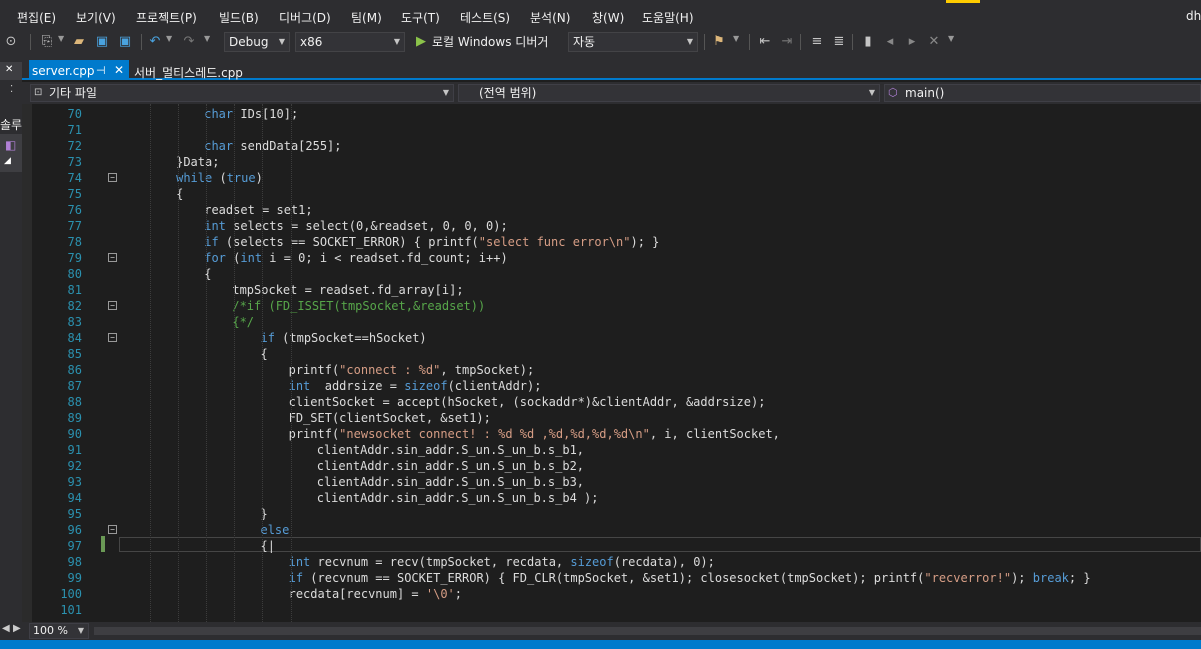 Image resolution: width=1201 pixels, height=649 pixels. I want to click on code-line: 86 printf("connect : %d", tmpSocket);, so click(611, 370).